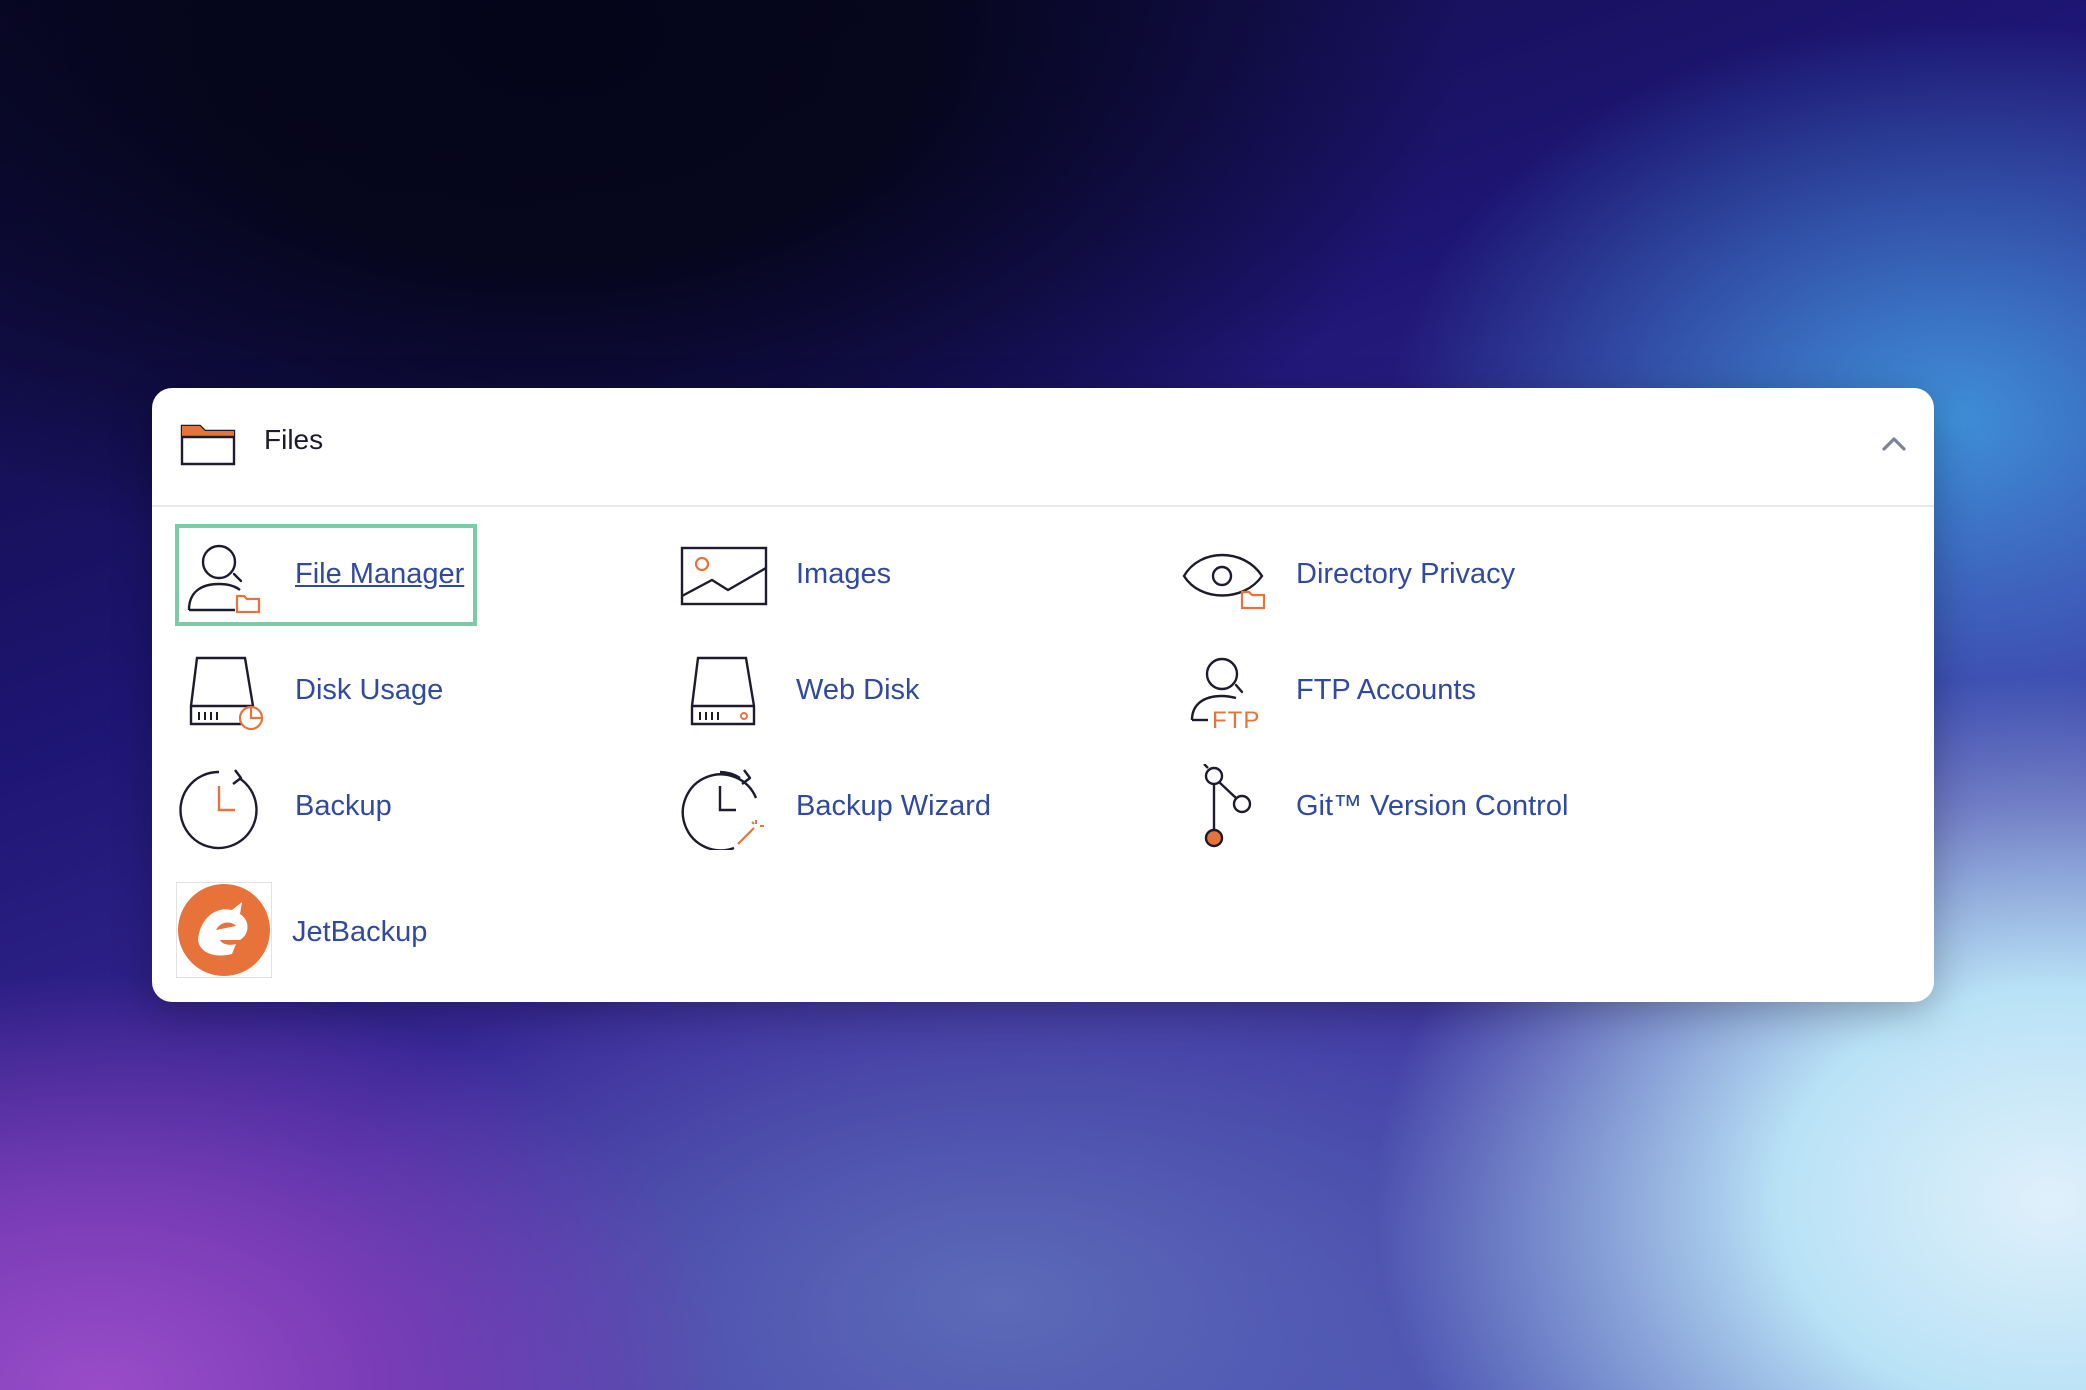  What do you see at coordinates (359, 932) in the screenshot?
I see `tool-label: JetBackup` at bounding box center [359, 932].